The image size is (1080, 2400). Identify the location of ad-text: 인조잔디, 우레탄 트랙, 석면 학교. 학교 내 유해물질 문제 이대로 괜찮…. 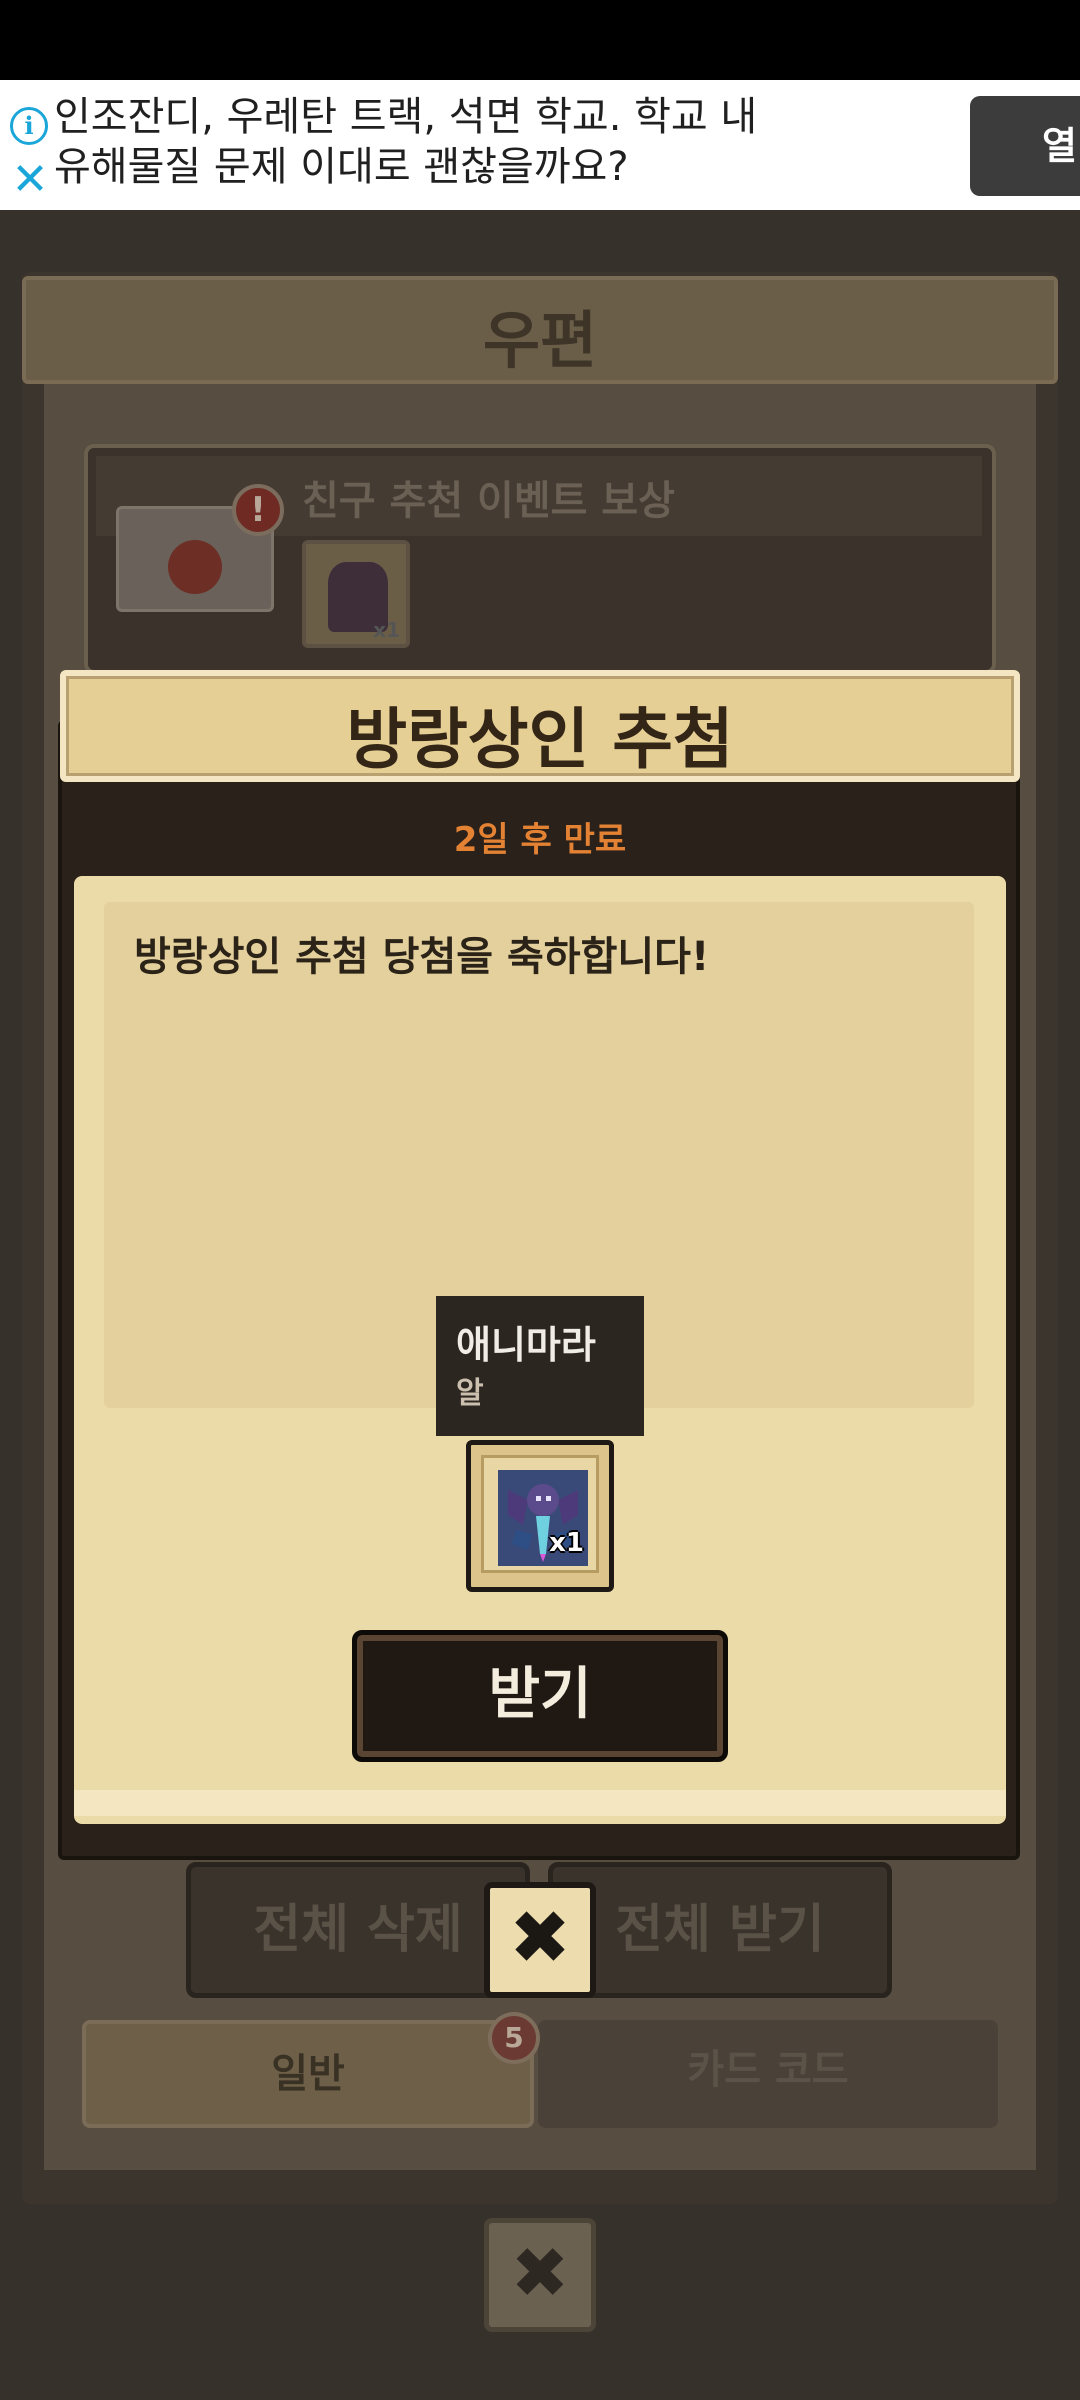
(424, 142).